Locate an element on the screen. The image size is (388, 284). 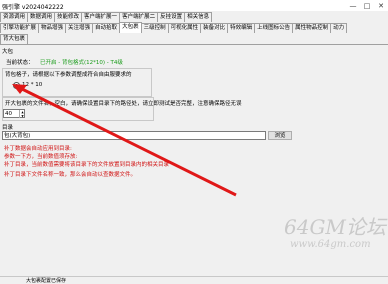
title-bar: 强引擎 v2024042222 — □ ✕ is located at coordinates (194, 5).